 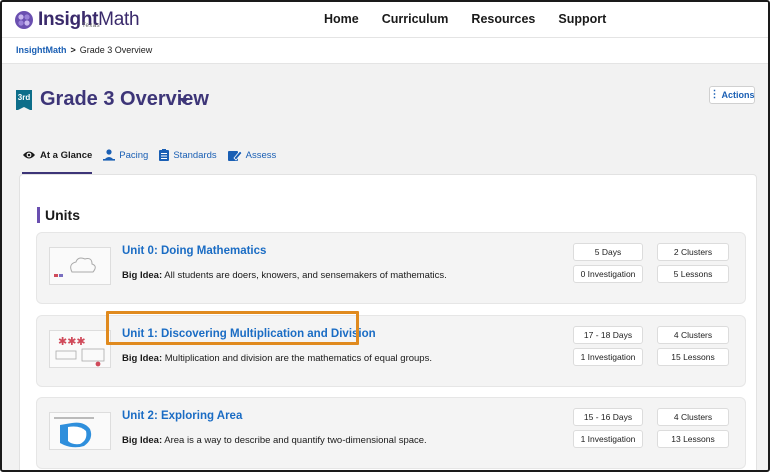 I want to click on unit-2-clusters: 4 Clusters, so click(x=693, y=417).